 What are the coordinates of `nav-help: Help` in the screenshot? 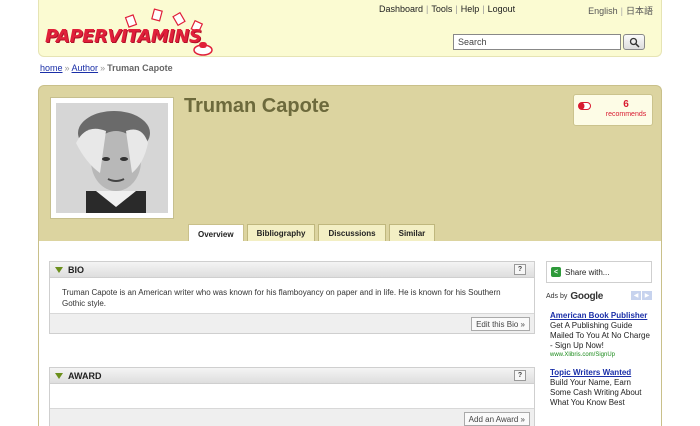 It's located at (470, 9).